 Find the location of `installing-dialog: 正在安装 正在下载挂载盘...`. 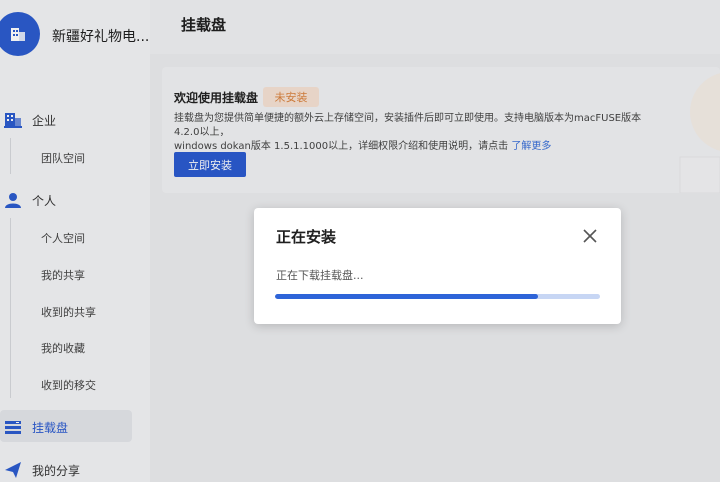

installing-dialog: 正在安装 正在下载挂载盘... is located at coordinates (437, 266).